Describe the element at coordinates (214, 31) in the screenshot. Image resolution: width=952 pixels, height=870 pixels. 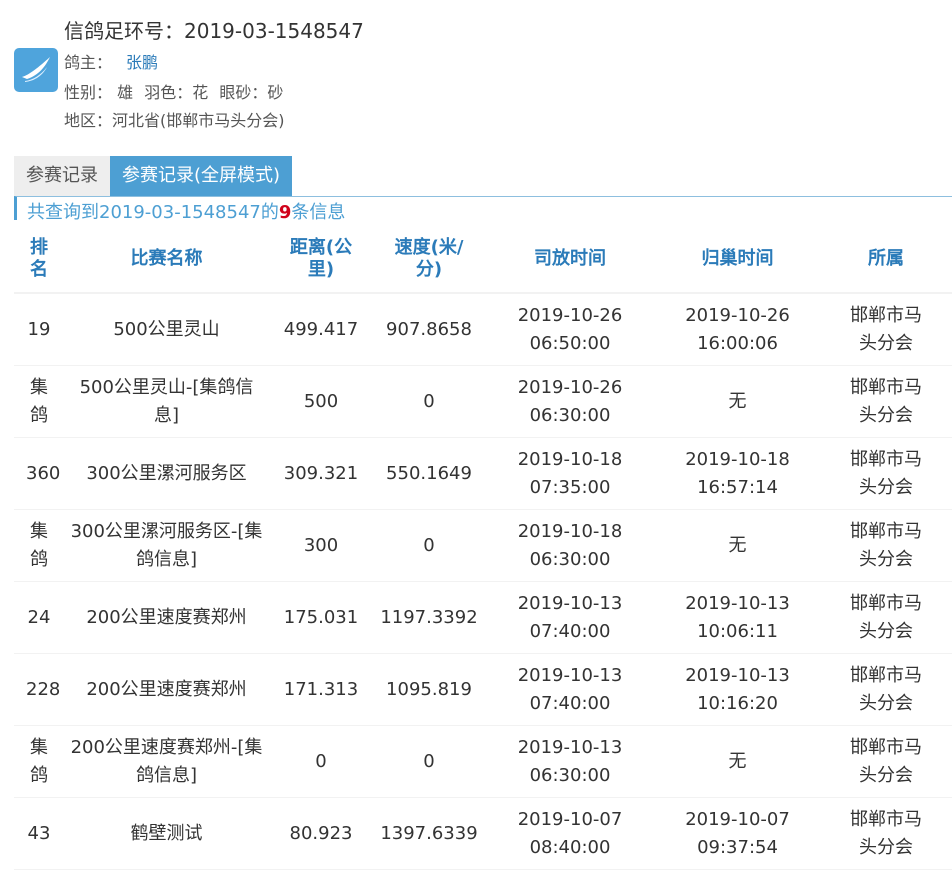
I see `ring-number-title: 信鸽足环号：2019-03-1548547` at that location.